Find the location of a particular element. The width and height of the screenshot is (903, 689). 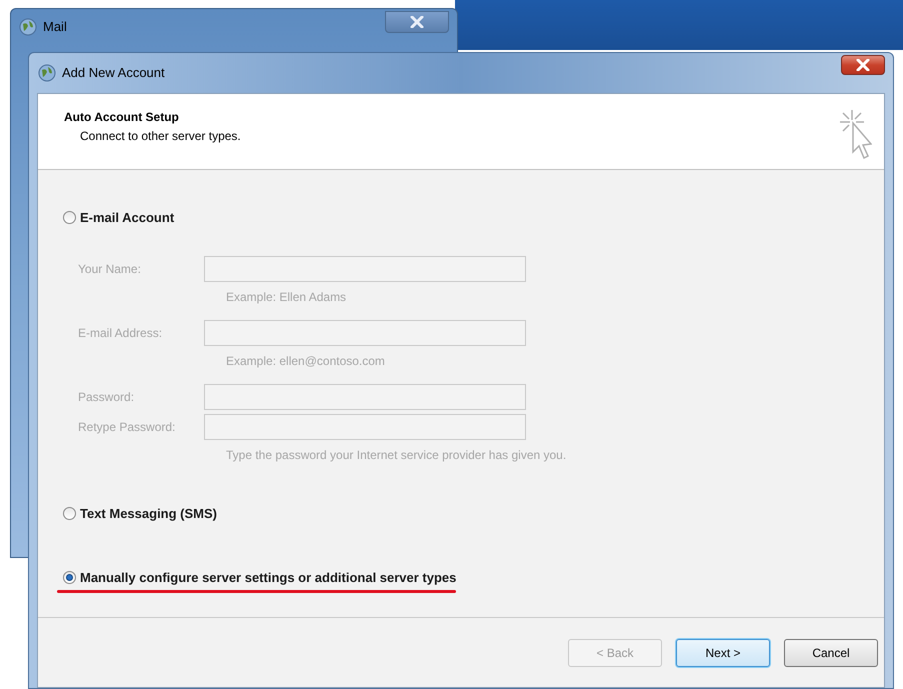

field-label: Your Name: is located at coordinates (110, 269).